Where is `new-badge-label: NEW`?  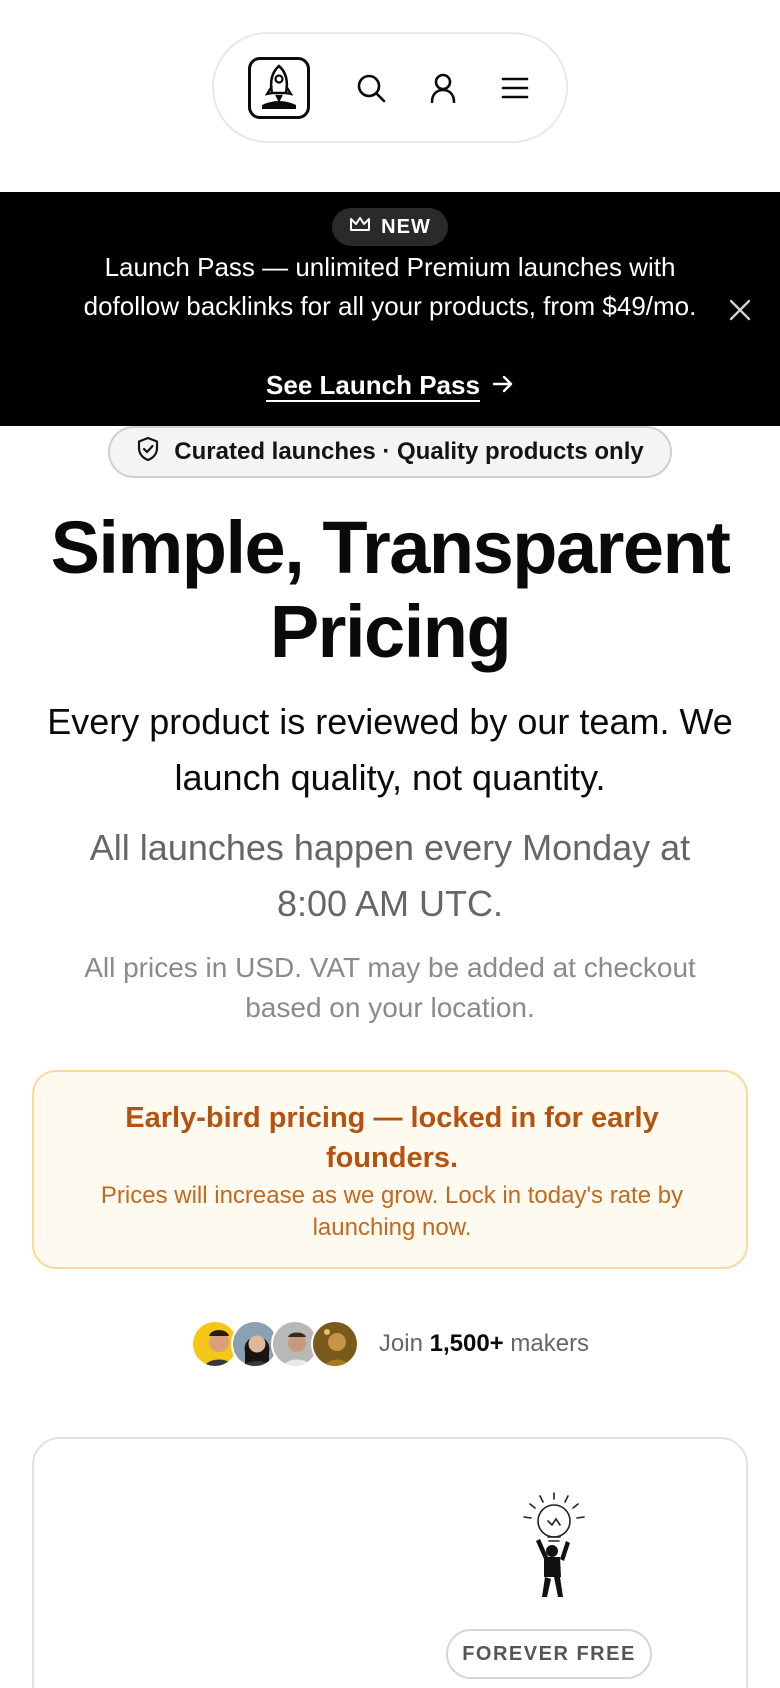 new-badge-label: NEW is located at coordinates (406, 226).